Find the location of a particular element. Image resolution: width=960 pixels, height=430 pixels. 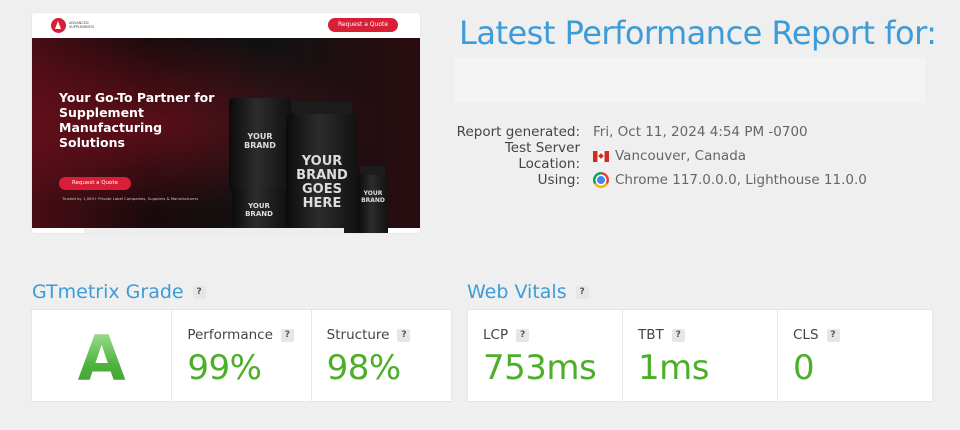

vitals-section-title: Web Vitals ? is located at coordinates (528, 292).